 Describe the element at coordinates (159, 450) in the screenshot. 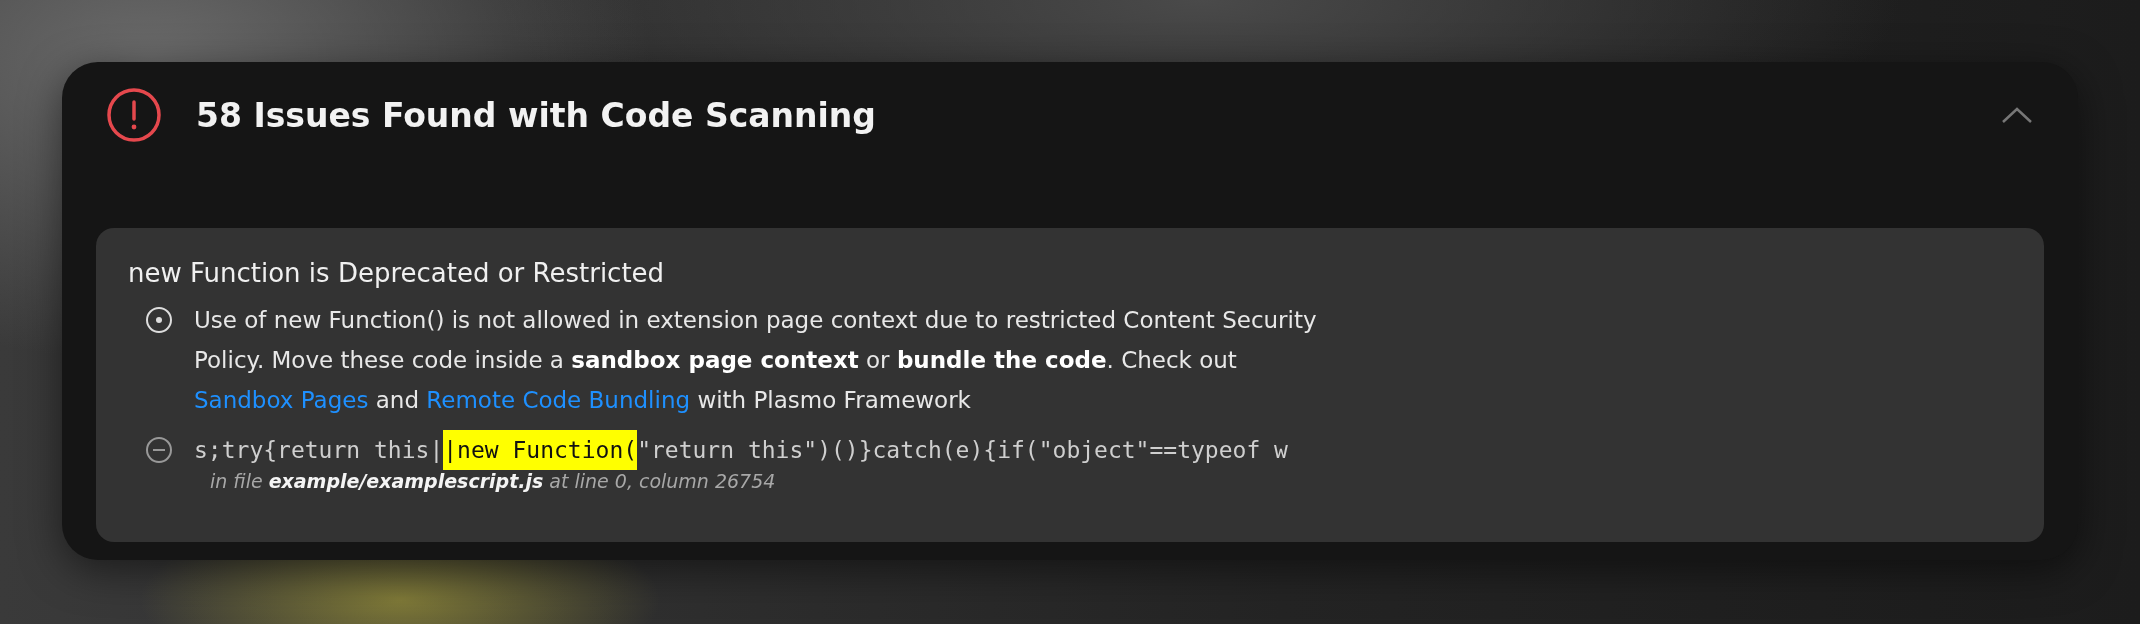

I see `minus-circle-icon` at that location.